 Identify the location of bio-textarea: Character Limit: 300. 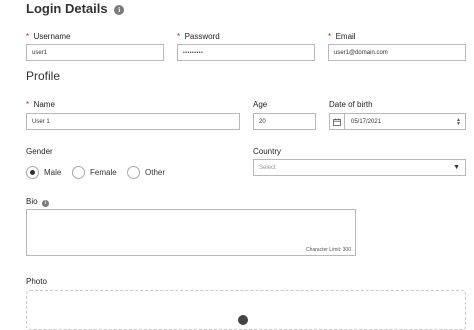
(191, 232).